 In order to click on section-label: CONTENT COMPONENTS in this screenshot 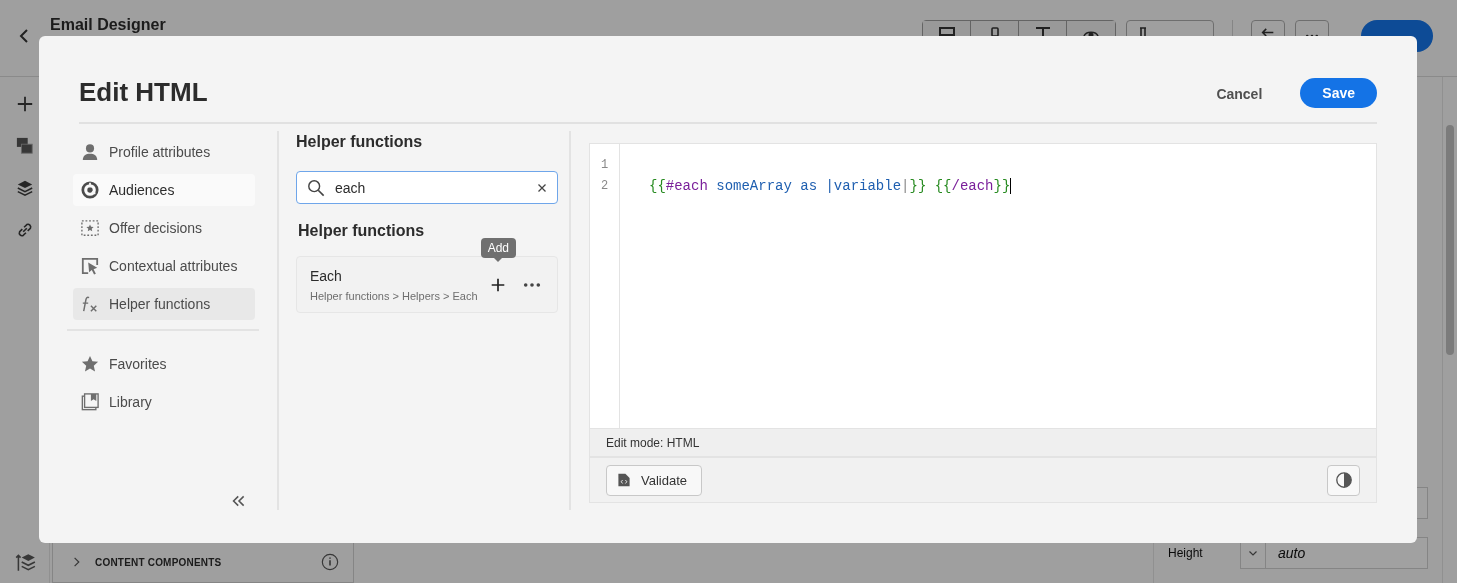, I will do `click(158, 562)`.